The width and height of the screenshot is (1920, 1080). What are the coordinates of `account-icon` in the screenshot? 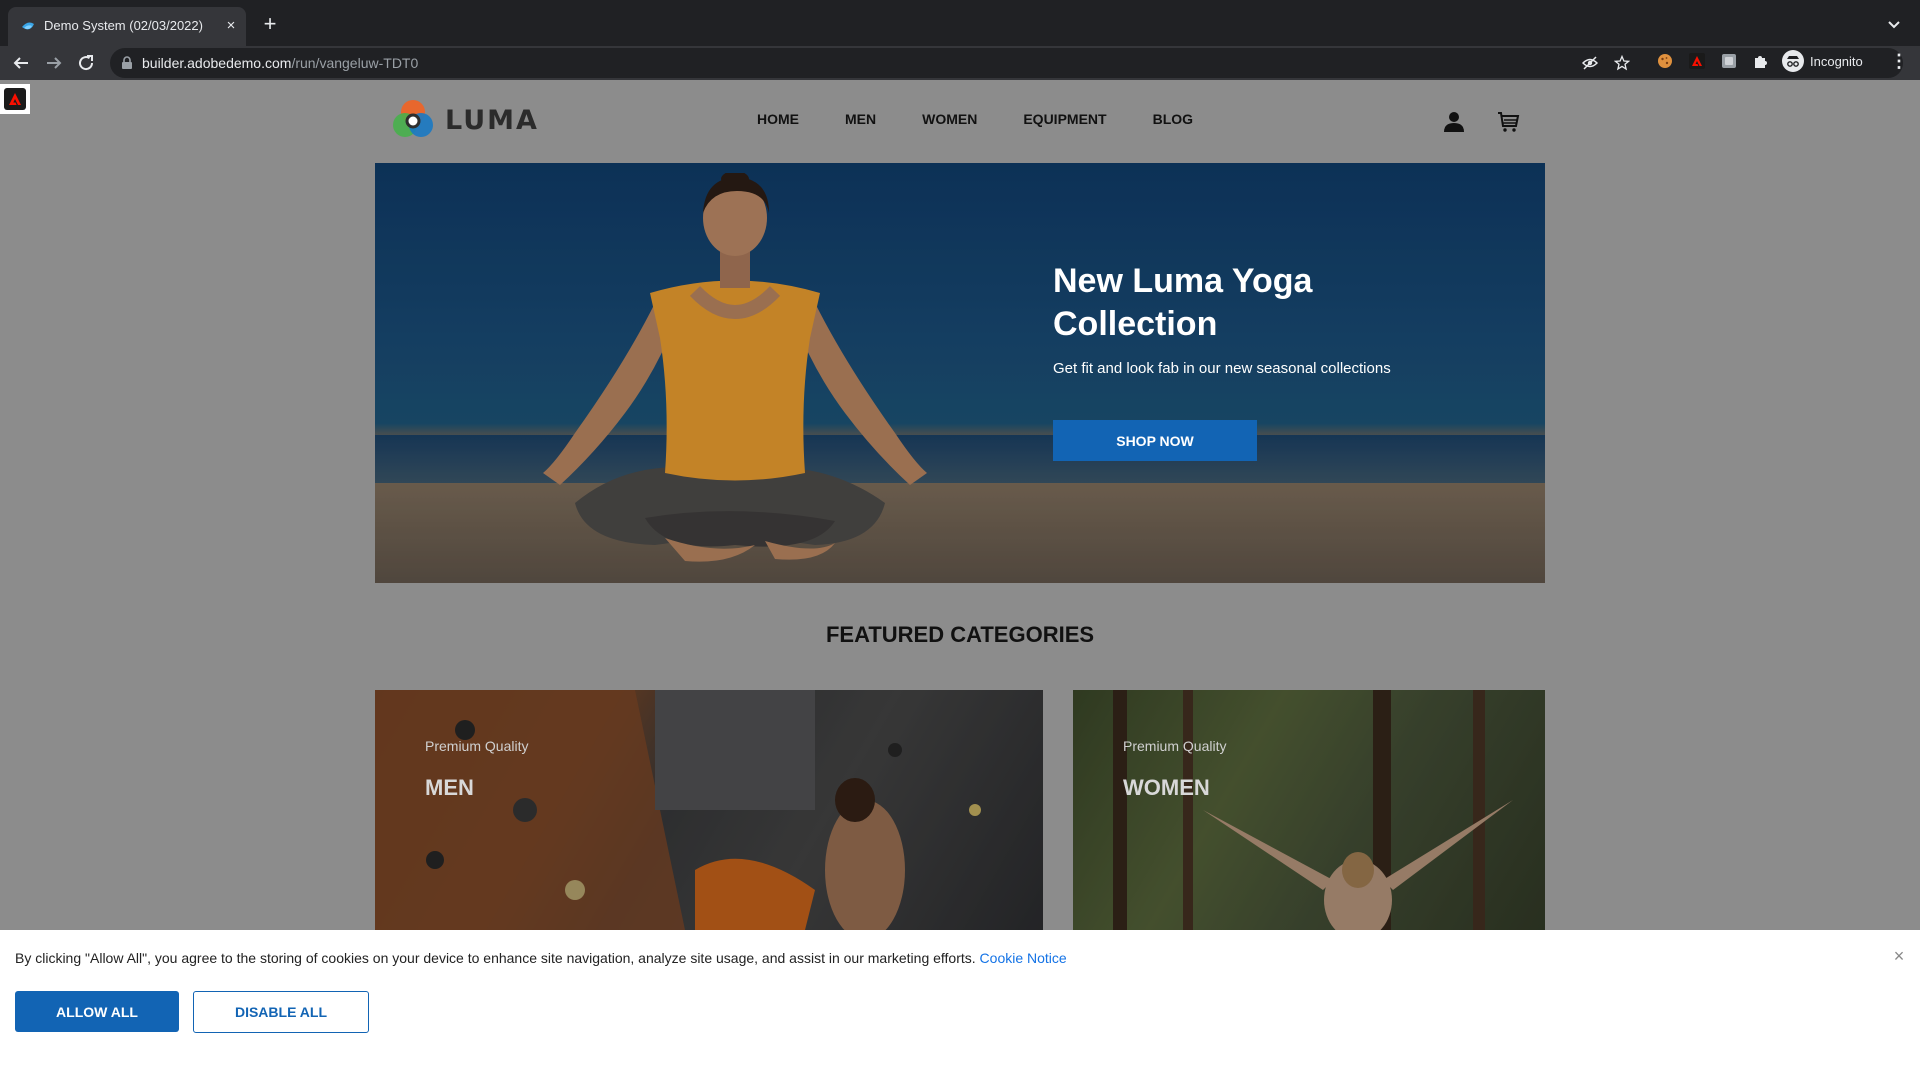 It's located at (1454, 122).